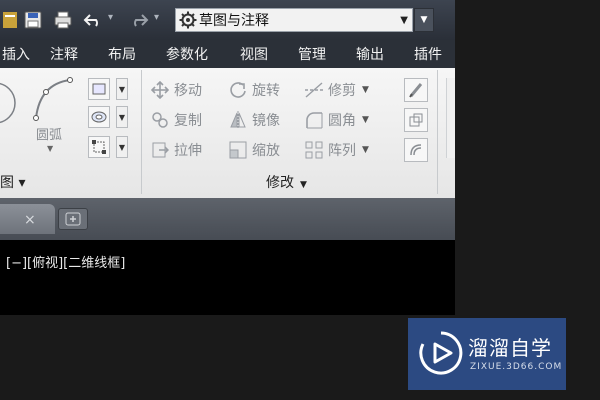 The image size is (600, 400). What do you see at coordinates (64, 54) in the screenshot?
I see `tab-annotate: 注释` at bounding box center [64, 54].